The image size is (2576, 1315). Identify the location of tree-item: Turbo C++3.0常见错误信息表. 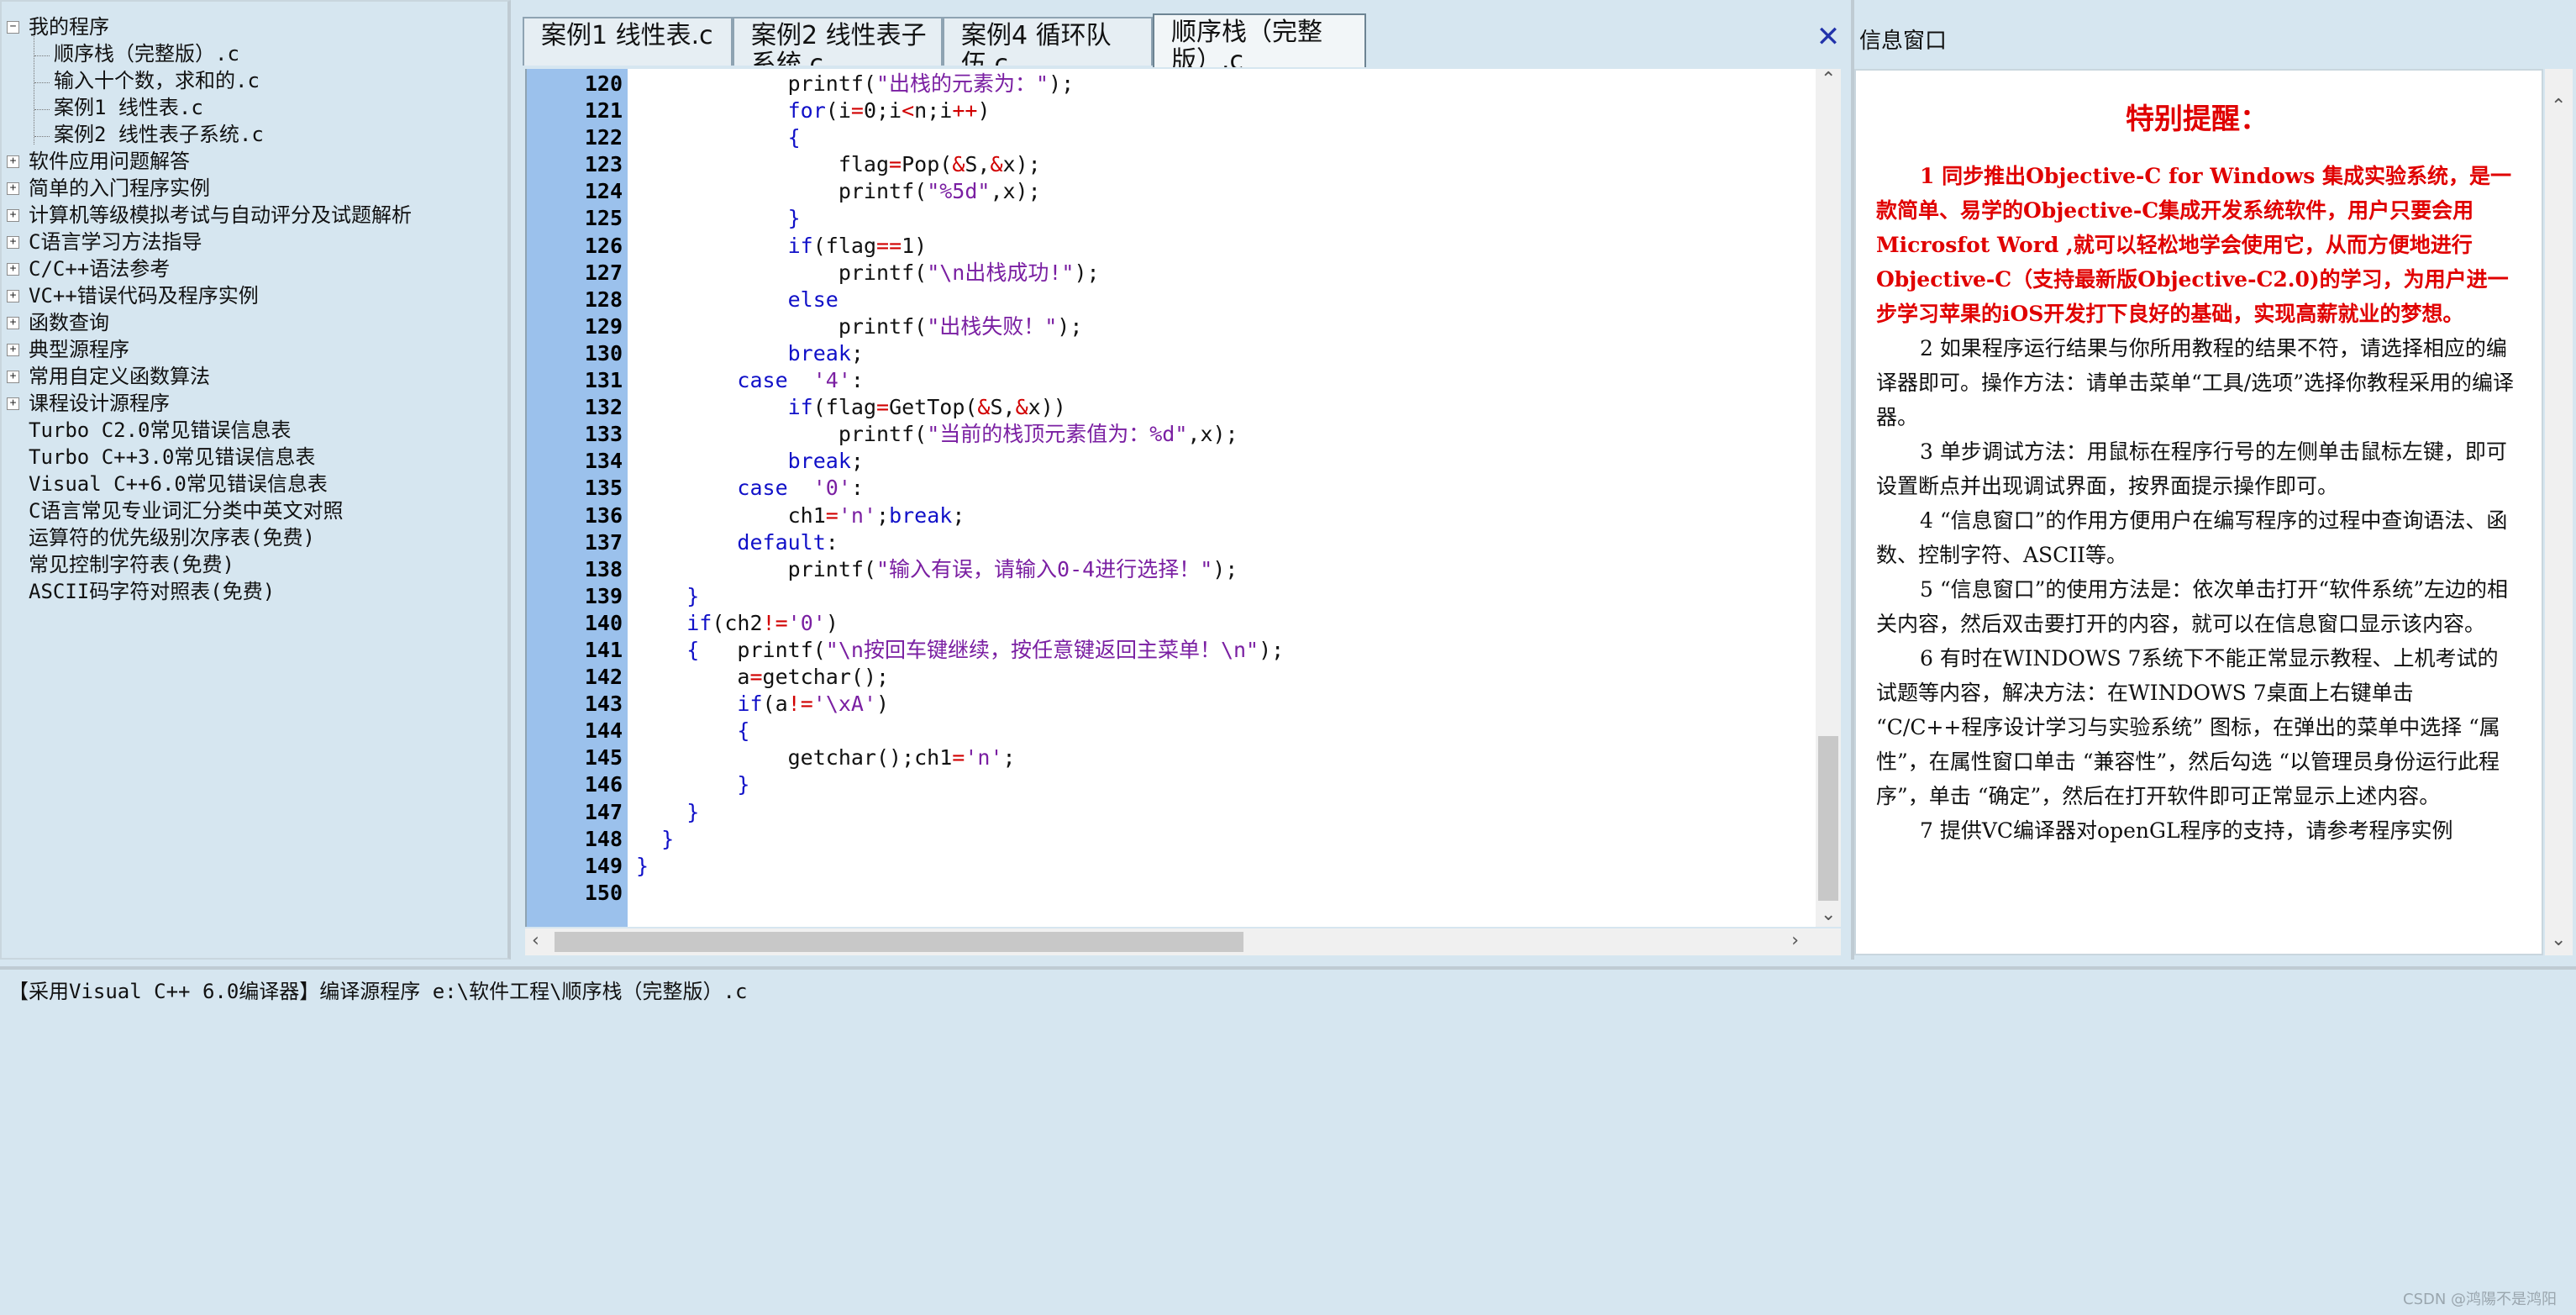
(255, 458).